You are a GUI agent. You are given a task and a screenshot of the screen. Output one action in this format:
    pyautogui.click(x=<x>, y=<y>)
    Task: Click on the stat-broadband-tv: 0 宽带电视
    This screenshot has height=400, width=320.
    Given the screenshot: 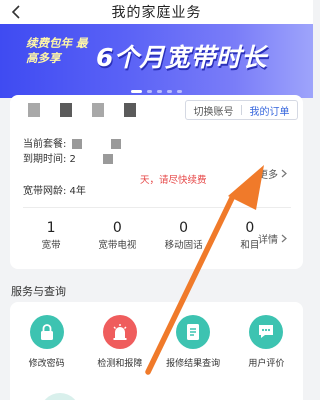 What is the action you would take?
    pyautogui.click(x=117, y=239)
    